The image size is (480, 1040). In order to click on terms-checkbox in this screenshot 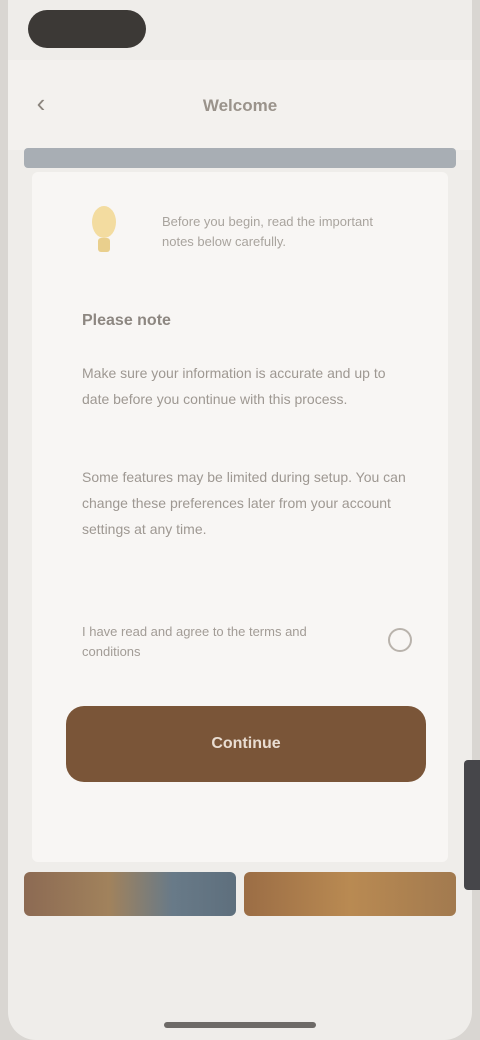, I will do `click(400, 640)`.